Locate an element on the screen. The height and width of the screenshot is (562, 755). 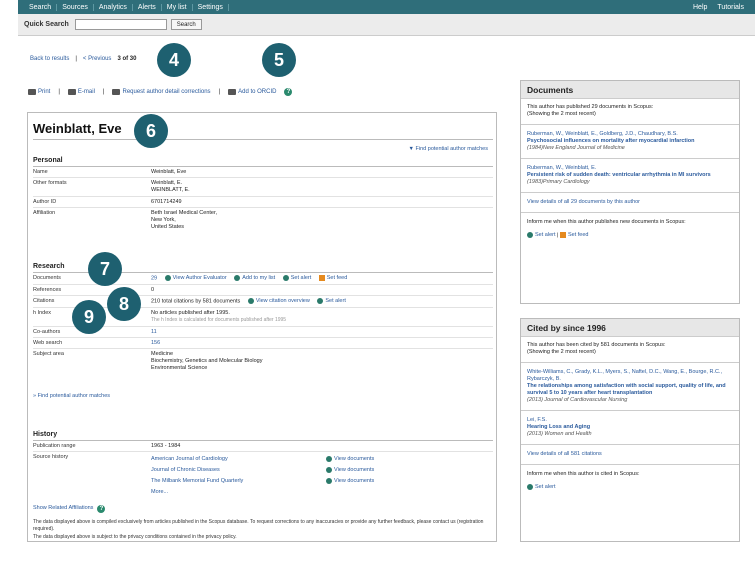
view-author-evaluator-label: View Author Evaluator is located at coordinates (199, 278).